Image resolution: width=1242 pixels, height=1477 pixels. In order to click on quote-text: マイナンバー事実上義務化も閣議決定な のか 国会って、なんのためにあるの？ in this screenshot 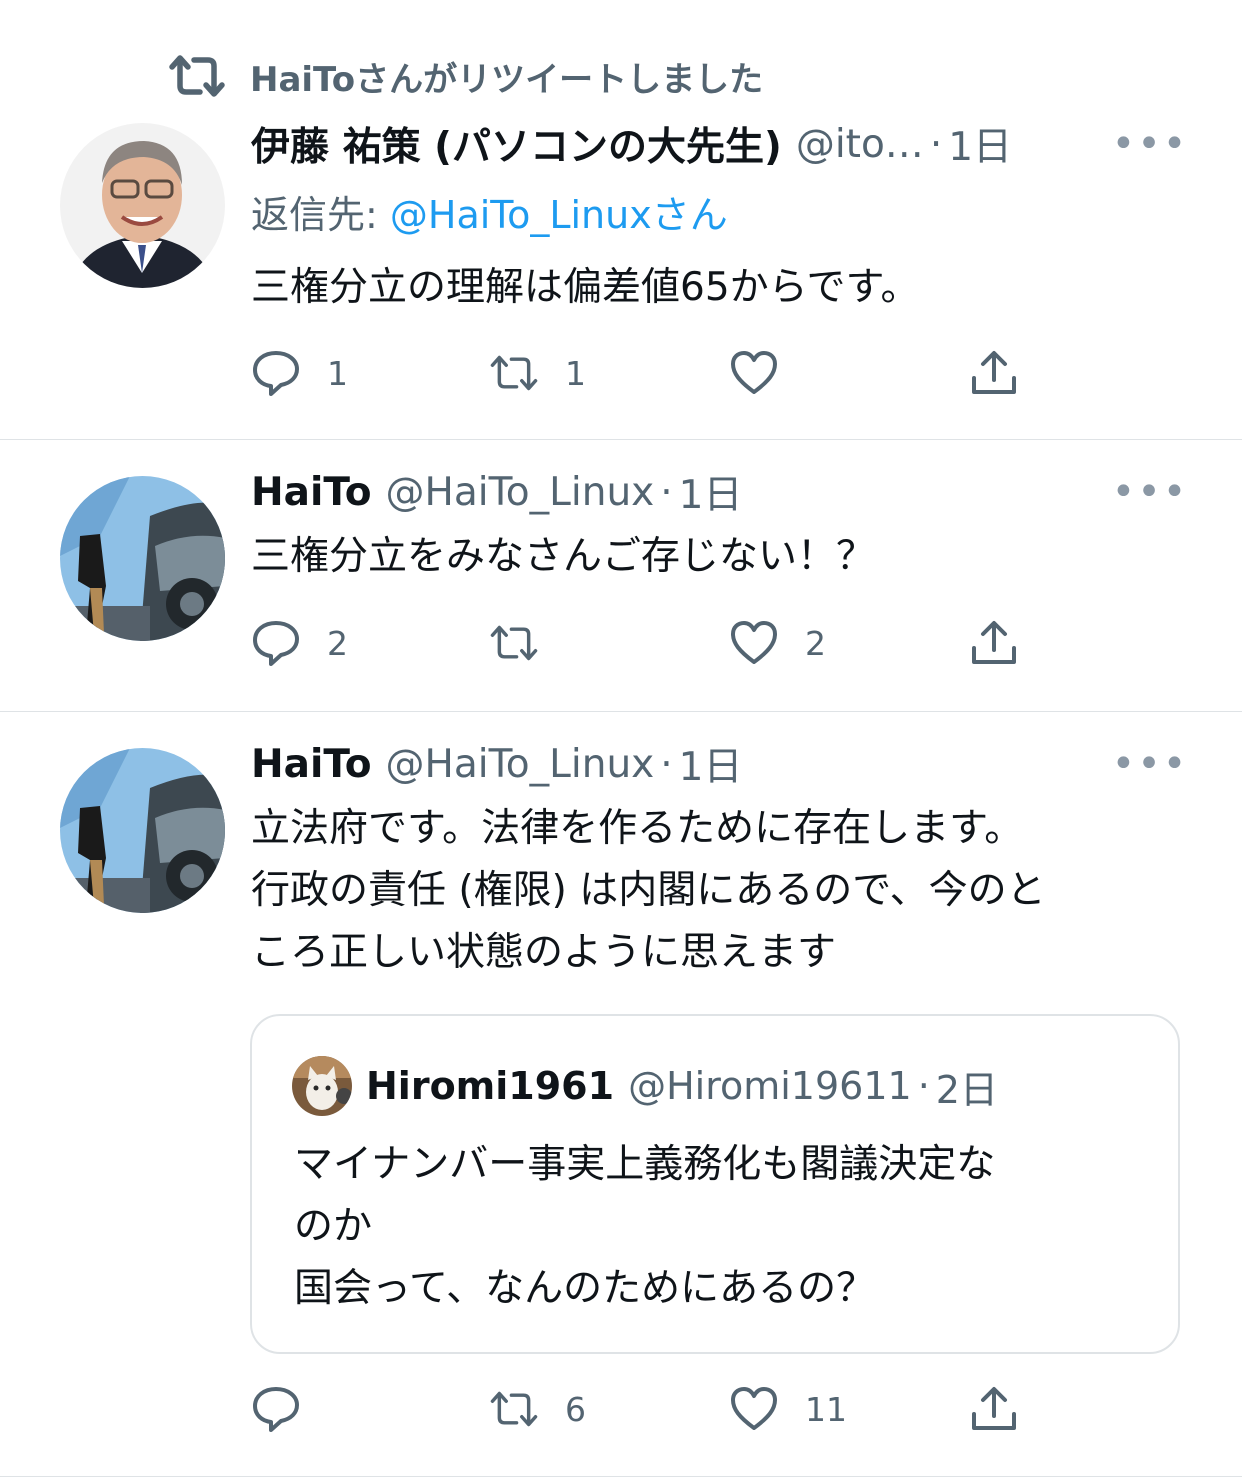, I will do `click(706, 1227)`.